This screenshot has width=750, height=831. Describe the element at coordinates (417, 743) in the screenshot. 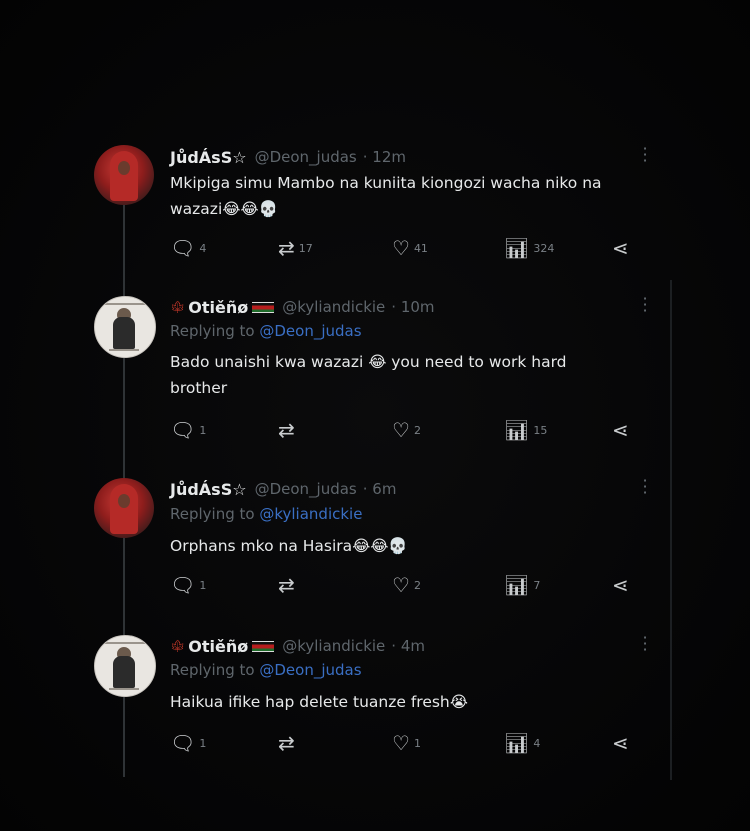

I see `like-count: 1` at that location.